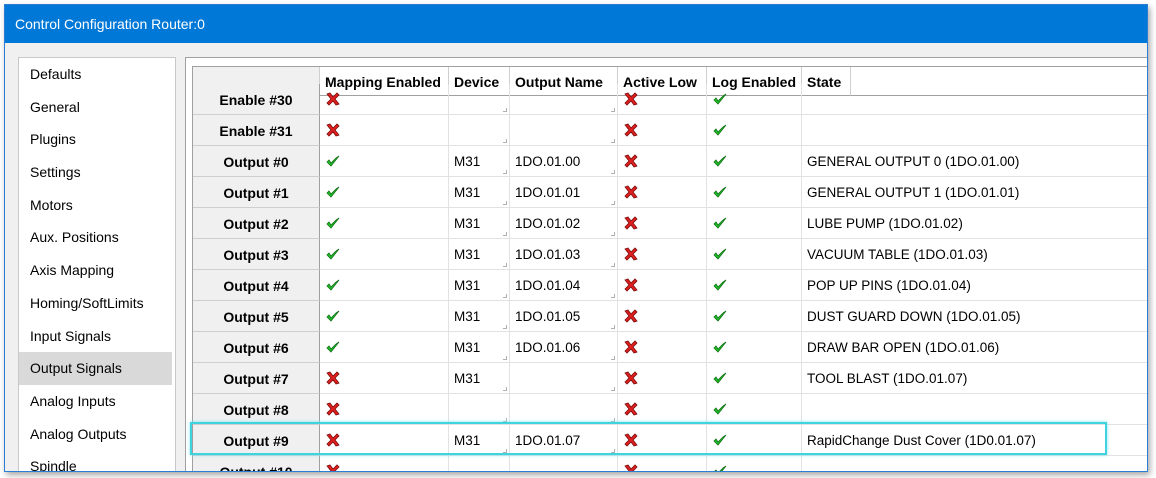  What do you see at coordinates (974, 347) in the screenshot?
I see `state-cell: DRAW BAR OPEN (1DO.01.06)` at bounding box center [974, 347].